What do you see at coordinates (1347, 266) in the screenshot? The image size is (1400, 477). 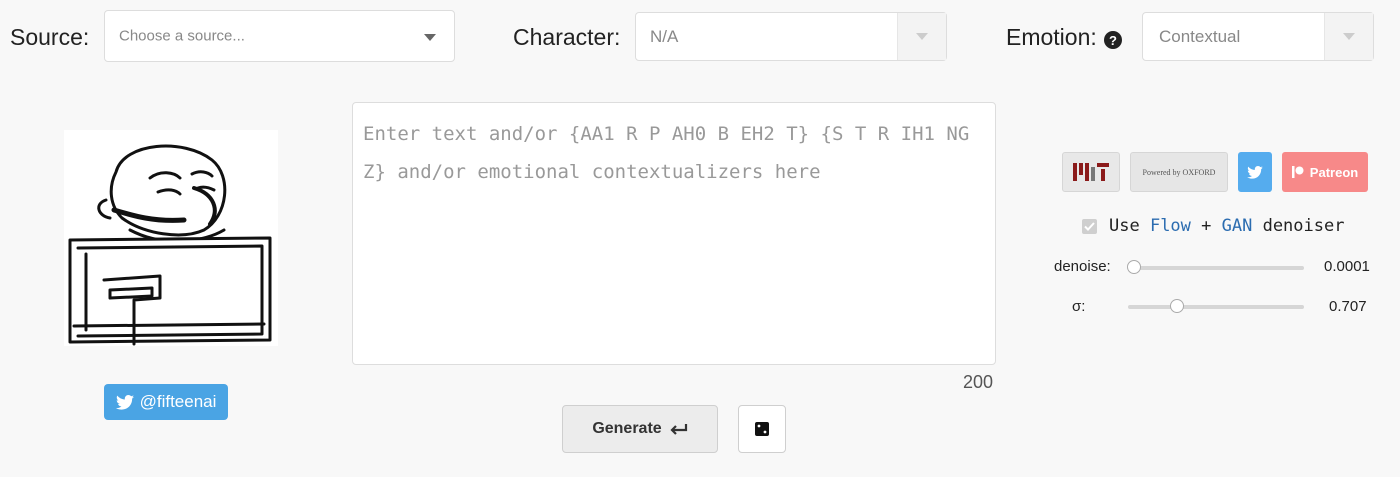 I see `denoise-value: 0.0001` at bounding box center [1347, 266].